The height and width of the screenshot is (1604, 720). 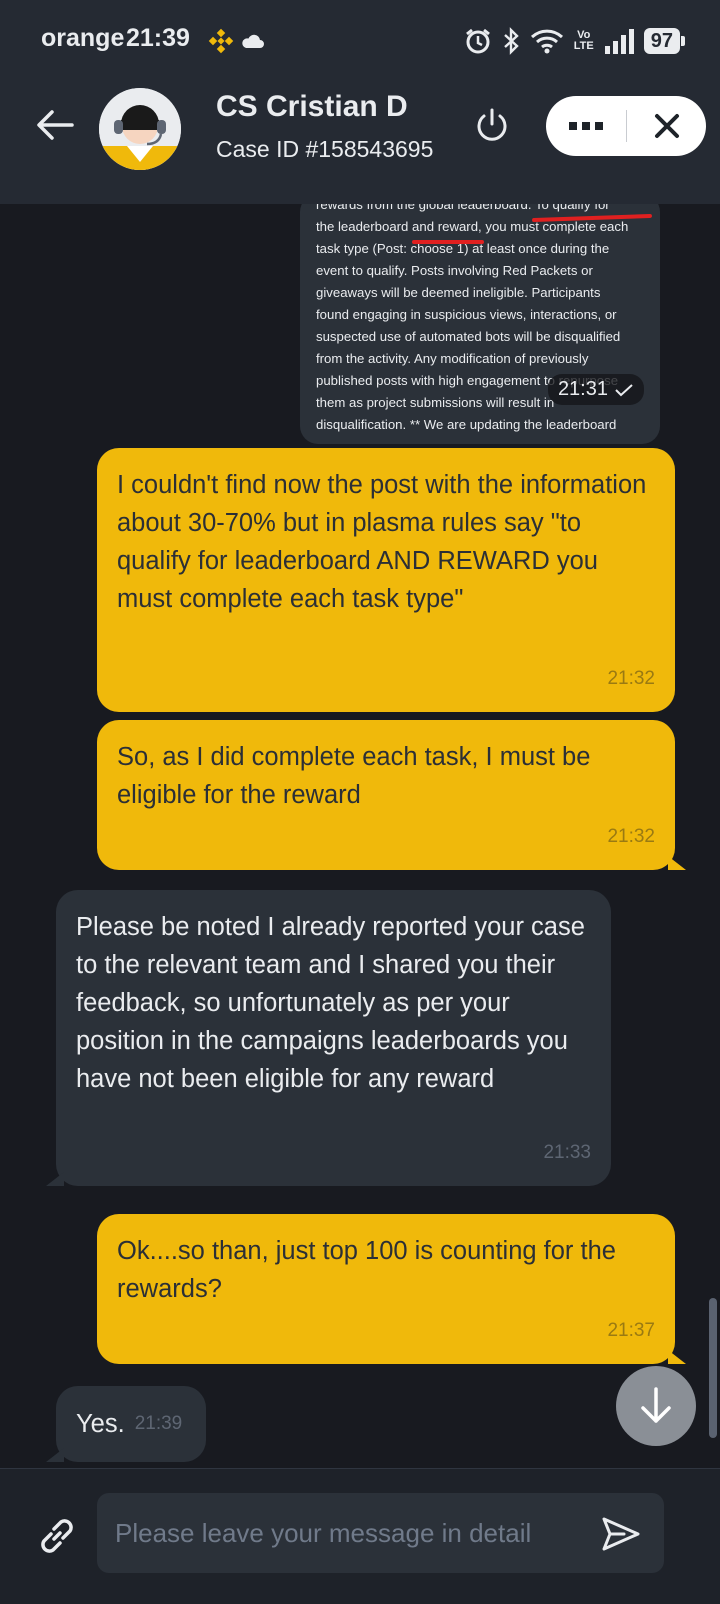 I want to click on back-arrow-icon, so click(x=55, y=125).